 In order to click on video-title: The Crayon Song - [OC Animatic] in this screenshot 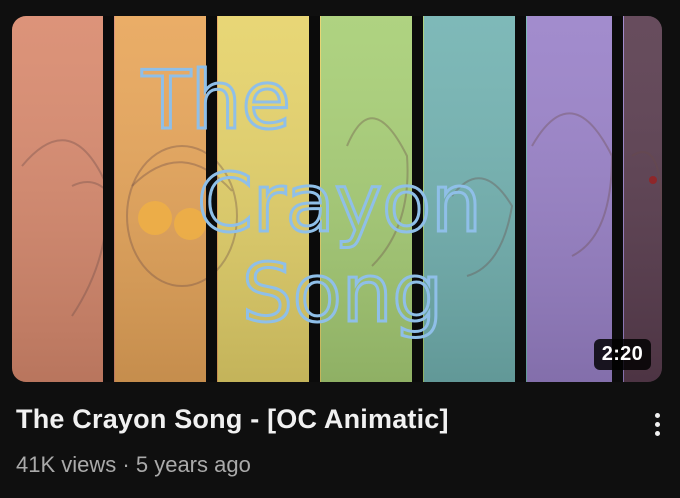, I will do `click(316, 419)`.